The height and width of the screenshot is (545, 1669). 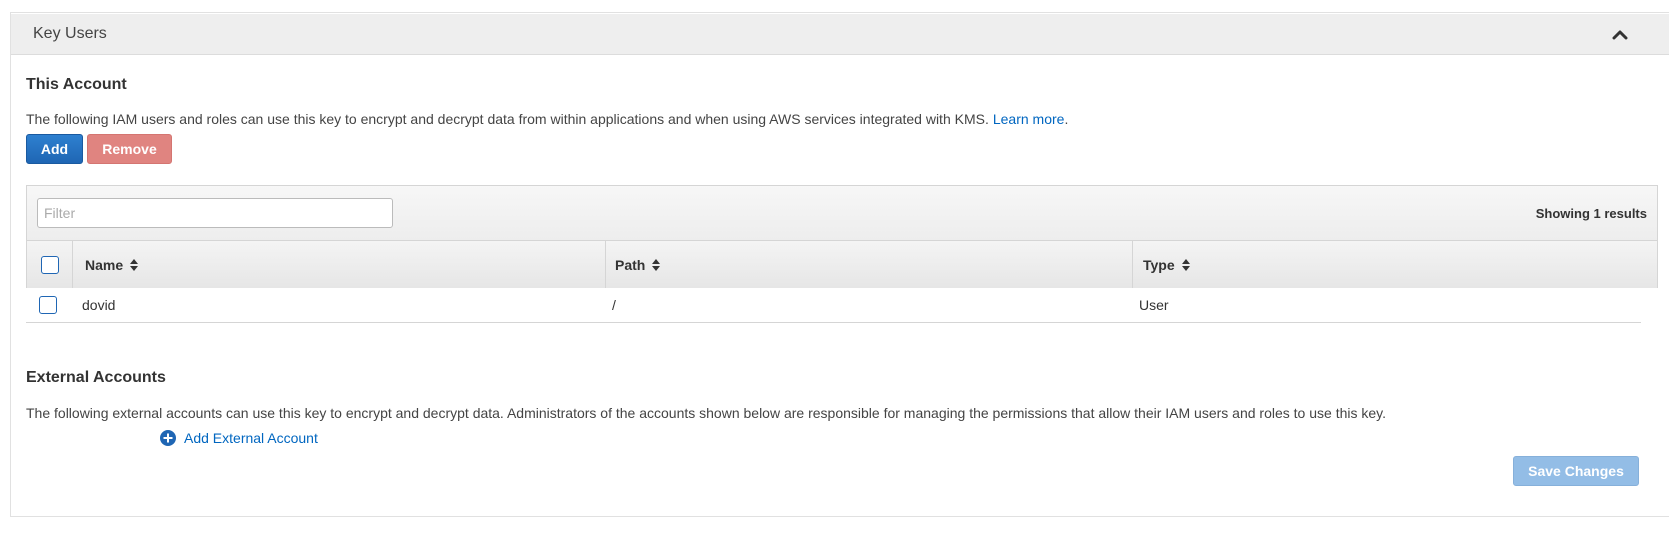 I want to click on column-header-path: Path, so click(x=638, y=264).